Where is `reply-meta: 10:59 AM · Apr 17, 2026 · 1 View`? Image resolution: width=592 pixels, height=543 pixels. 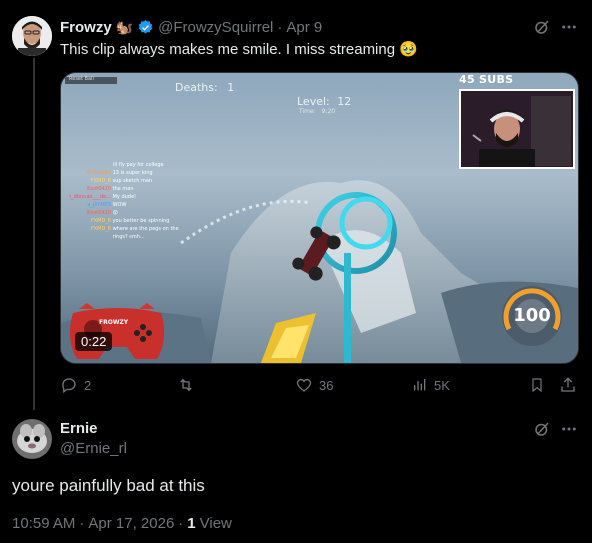 reply-meta: 10:59 AM · Apr 17, 2026 · 1 View is located at coordinates (122, 523).